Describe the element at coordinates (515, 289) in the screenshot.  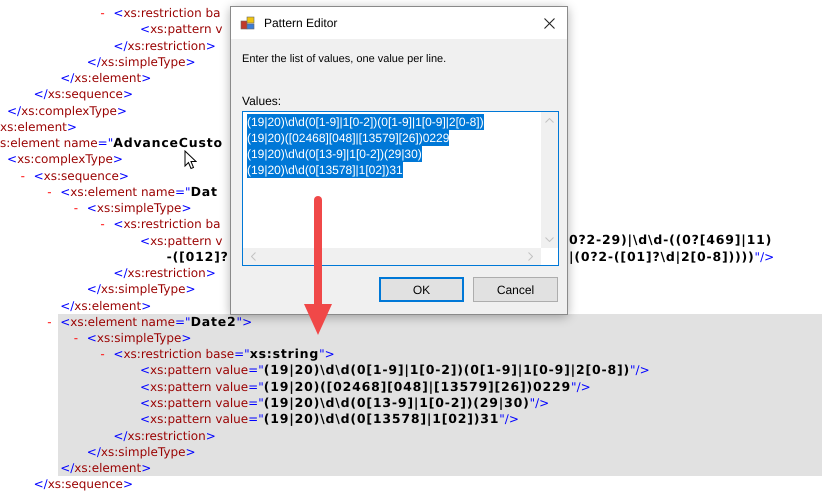
I see `dialog-button: Cancel` at that location.